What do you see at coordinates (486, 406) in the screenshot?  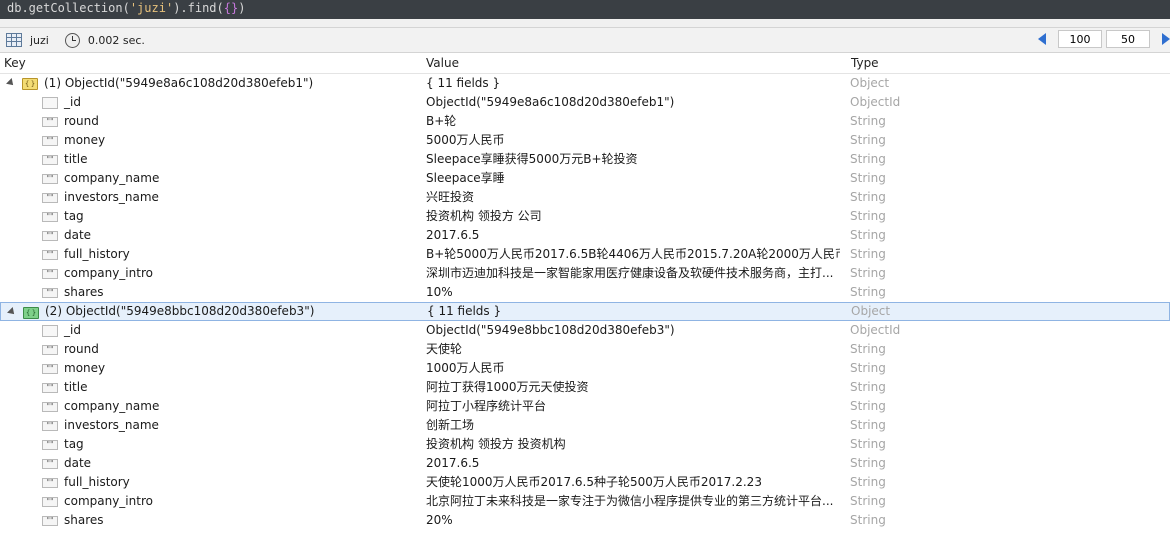 I see `field-value: 阿拉丁小程序统计平台` at bounding box center [486, 406].